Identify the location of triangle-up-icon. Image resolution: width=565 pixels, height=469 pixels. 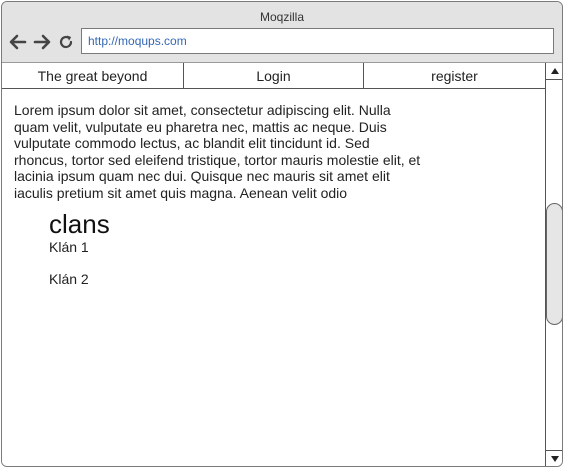
(555, 71).